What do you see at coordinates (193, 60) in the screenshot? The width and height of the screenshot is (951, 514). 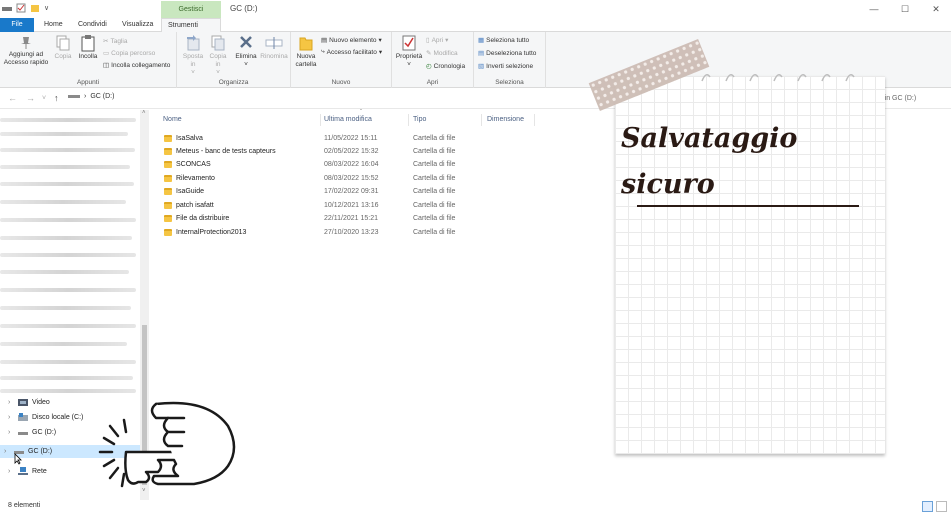 I see `move-to-label: Sposta in` at bounding box center [193, 60].